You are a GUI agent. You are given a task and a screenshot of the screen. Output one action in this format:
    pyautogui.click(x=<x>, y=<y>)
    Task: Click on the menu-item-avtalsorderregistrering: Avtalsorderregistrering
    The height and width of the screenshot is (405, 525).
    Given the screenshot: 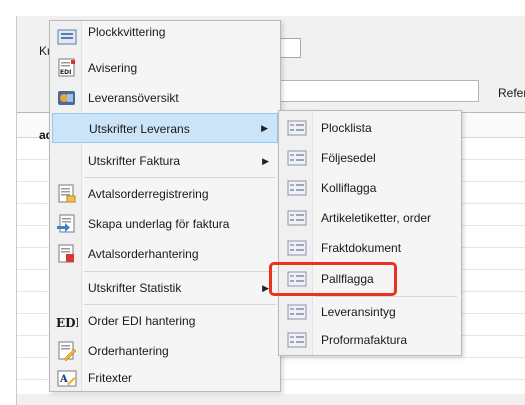 What is the action you would take?
    pyautogui.click(x=165, y=194)
    